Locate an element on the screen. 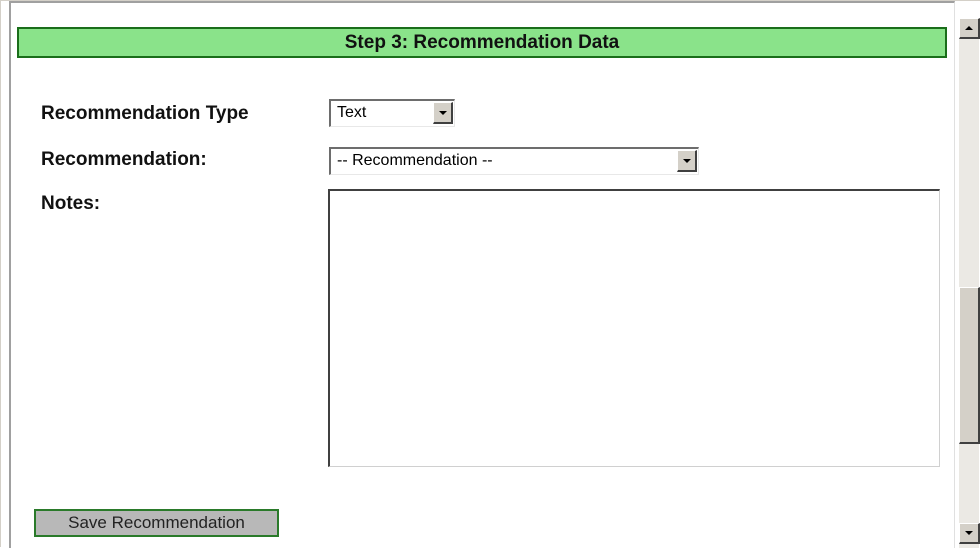 This screenshot has height=548, width=980. scroll-down-button is located at coordinates (969, 533).